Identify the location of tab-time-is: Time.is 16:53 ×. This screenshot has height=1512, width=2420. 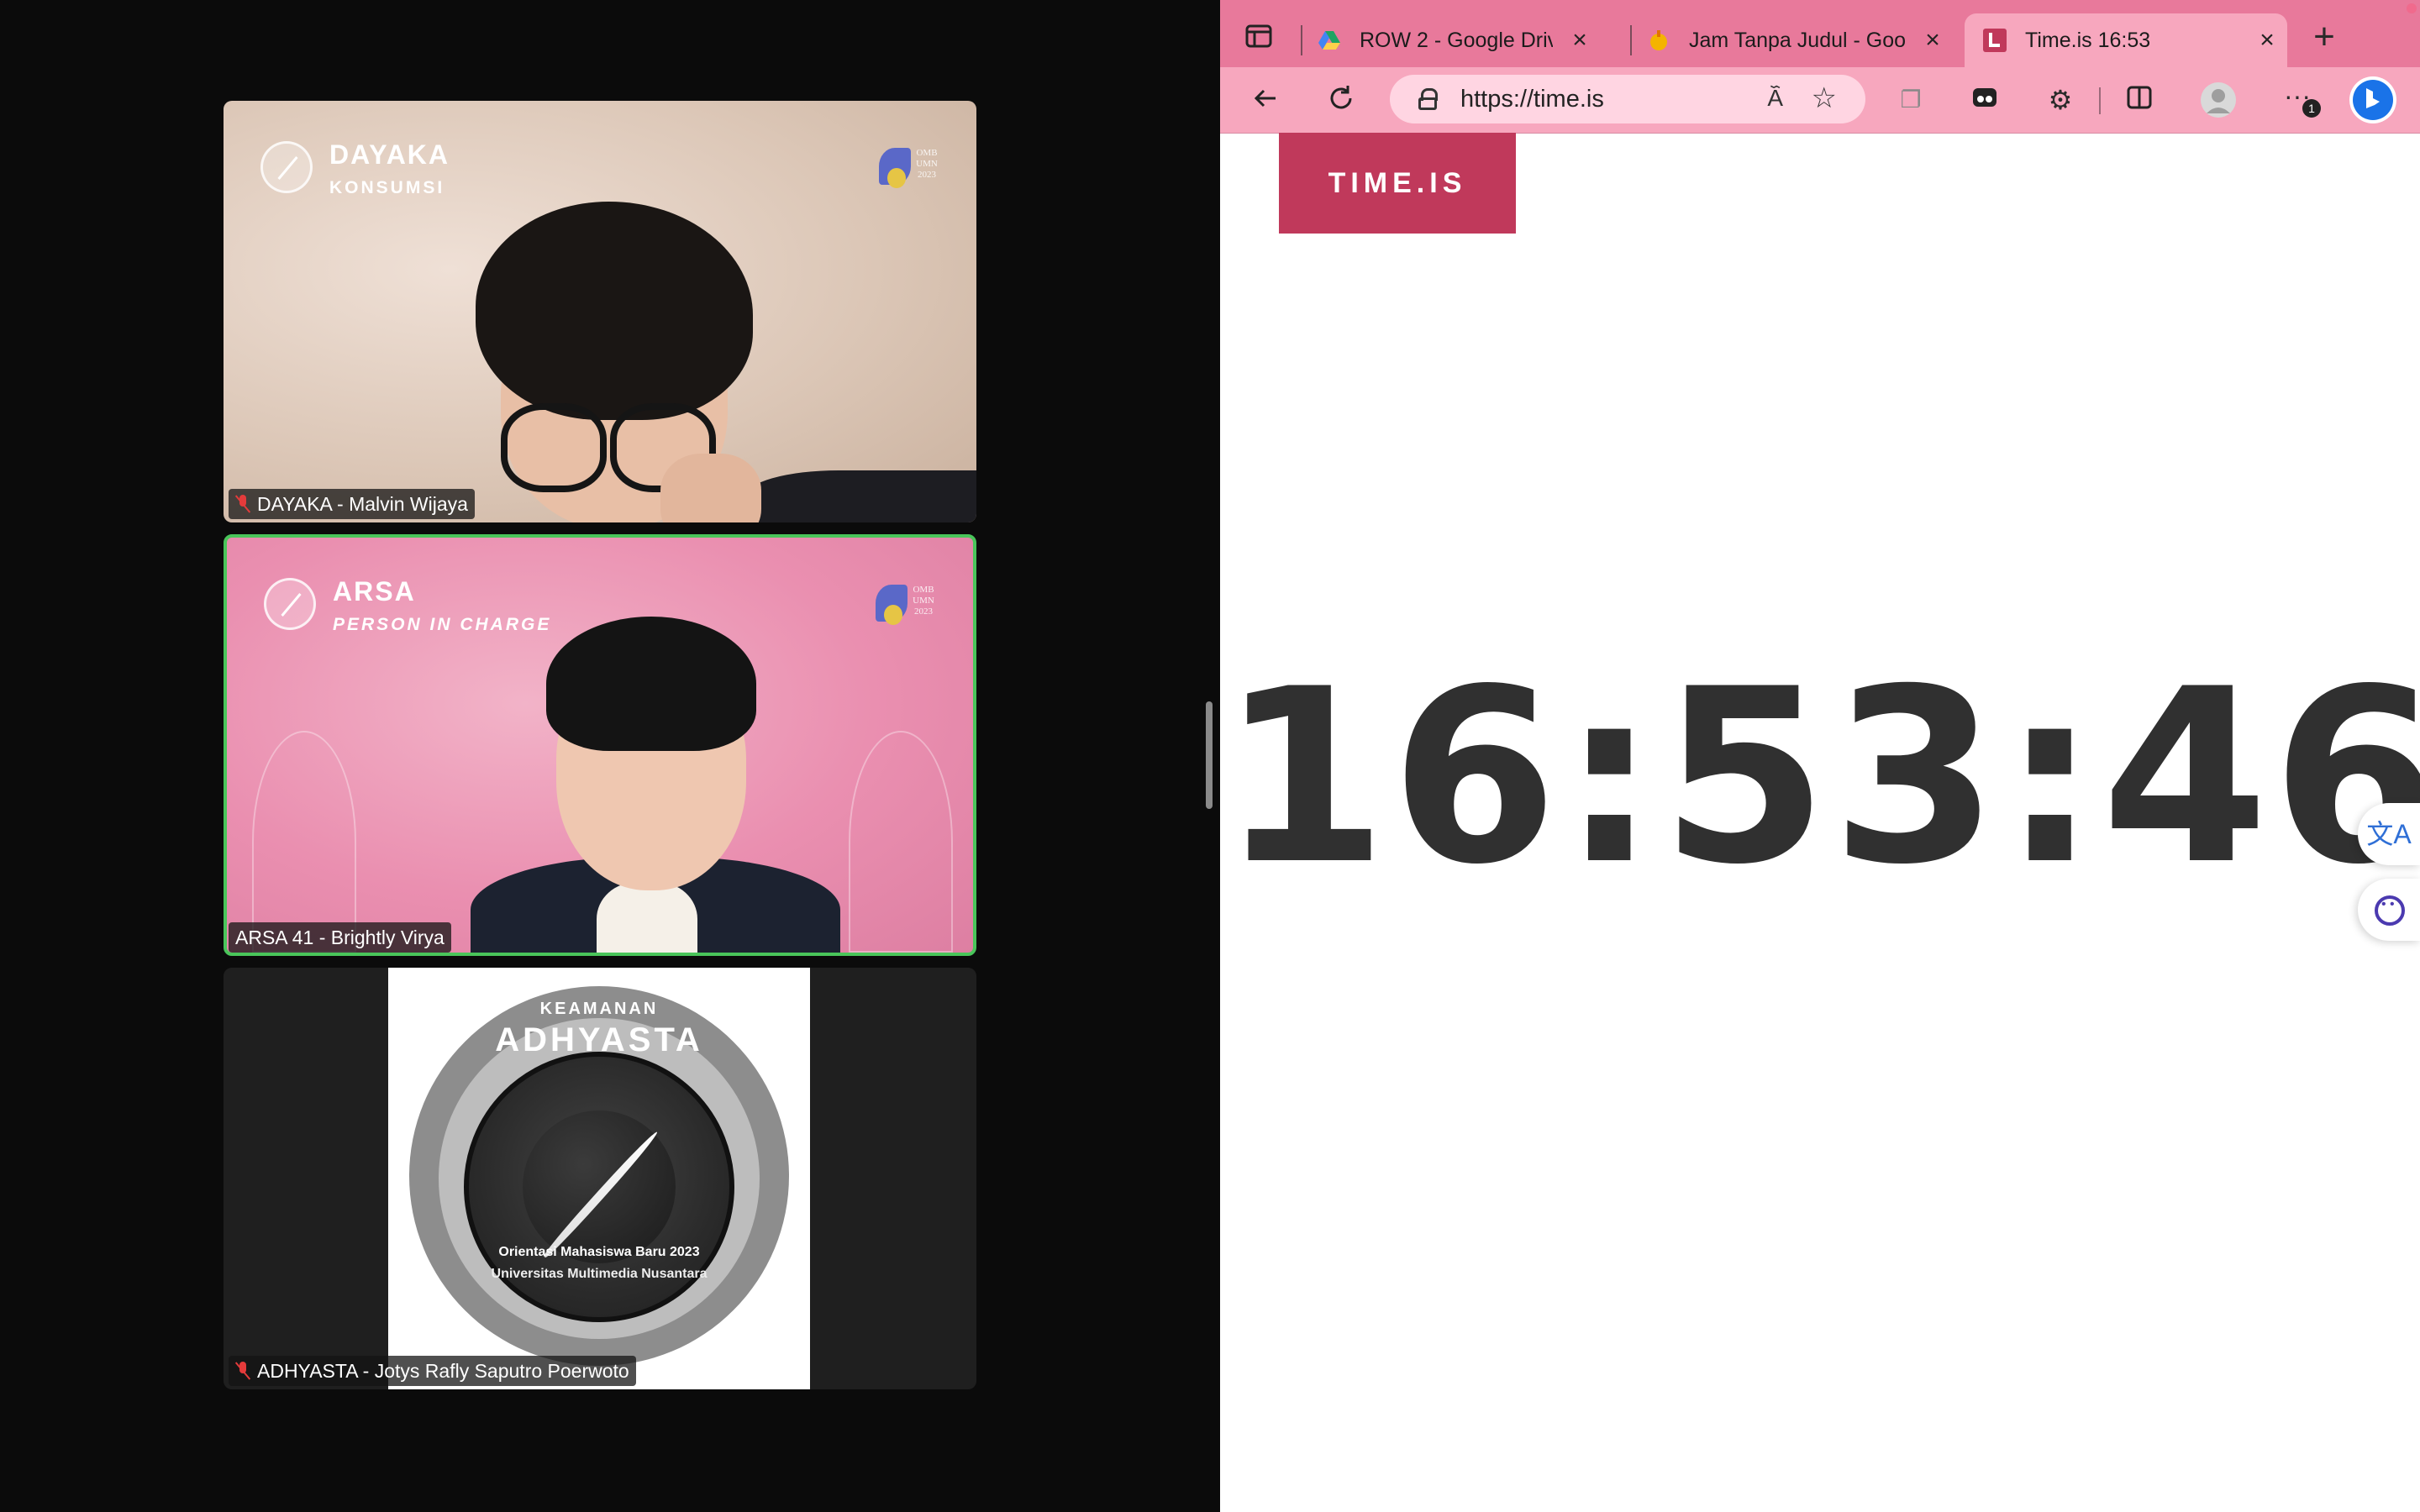
(2126, 40).